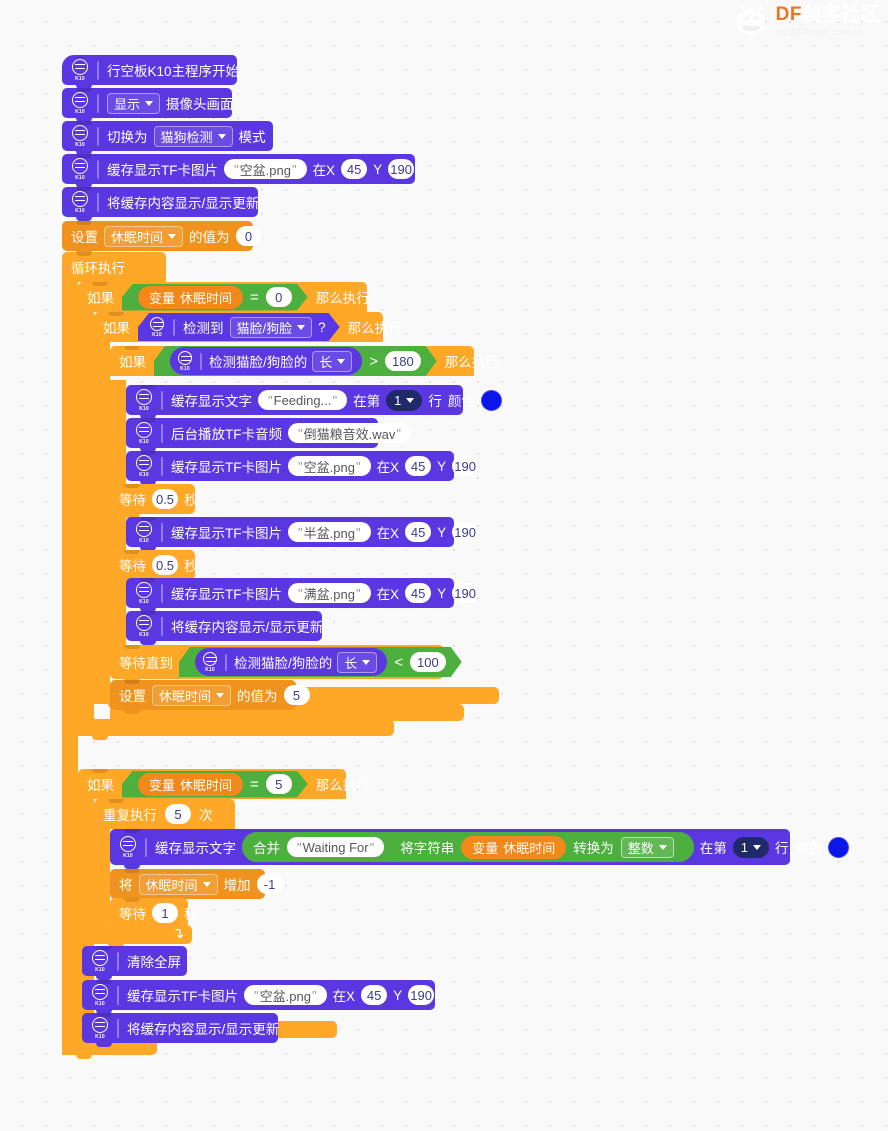 This screenshot has height=1131, width=888. I want to click on display-camera-label: 摄像头画面, so click(200, 104).